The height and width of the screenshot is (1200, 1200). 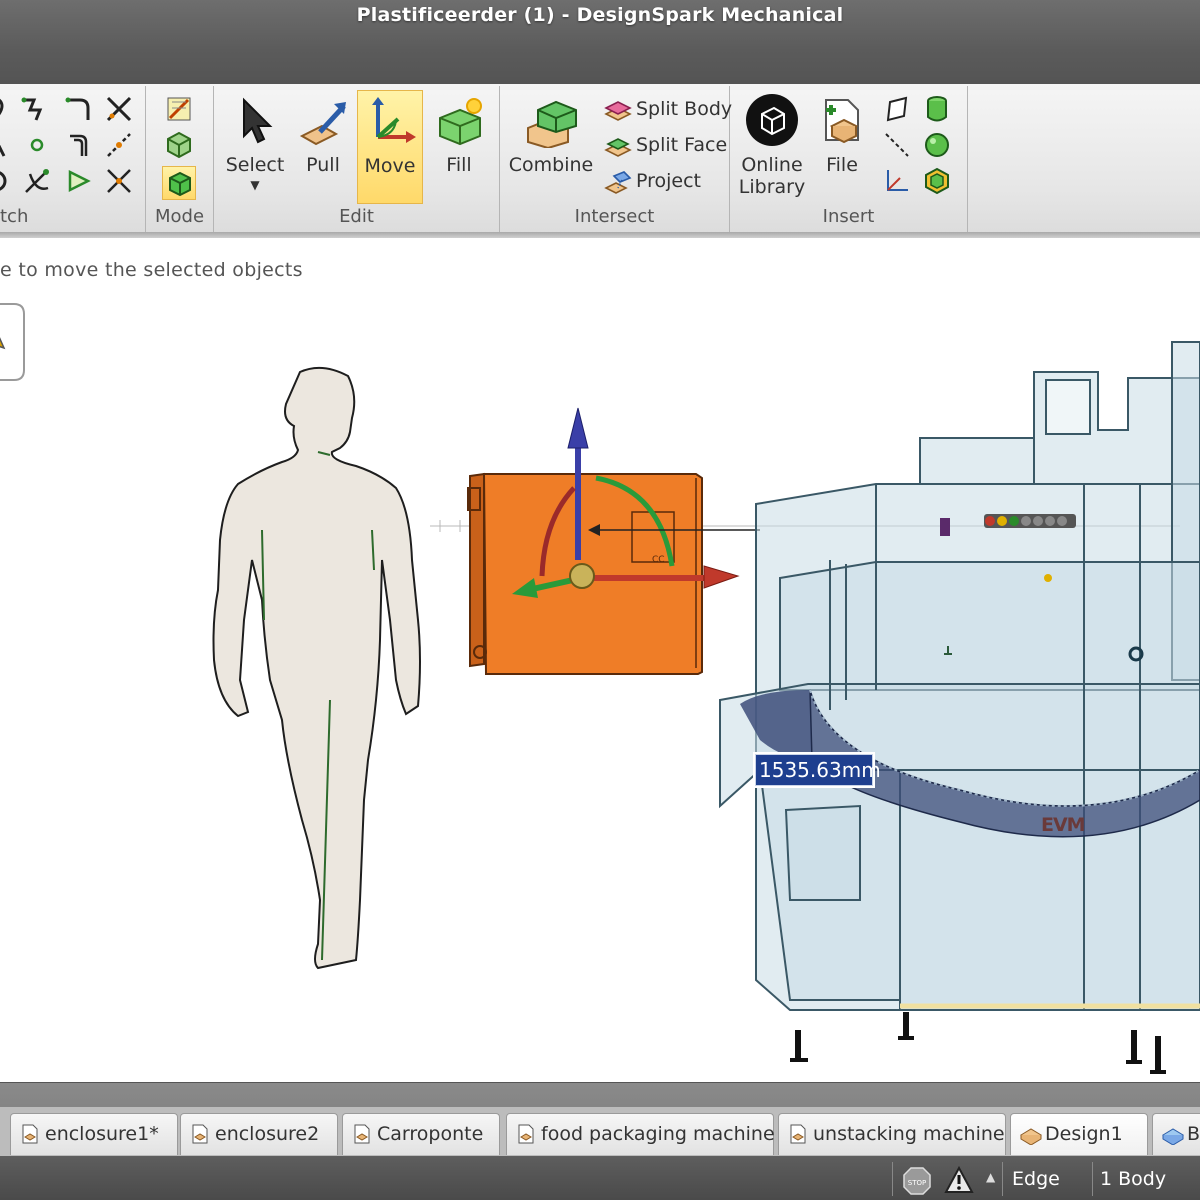 What do you see at coordinates (35, 109) in the screenshot?
I see `sketch-polyline-icon` at bounding box center [35, 109].